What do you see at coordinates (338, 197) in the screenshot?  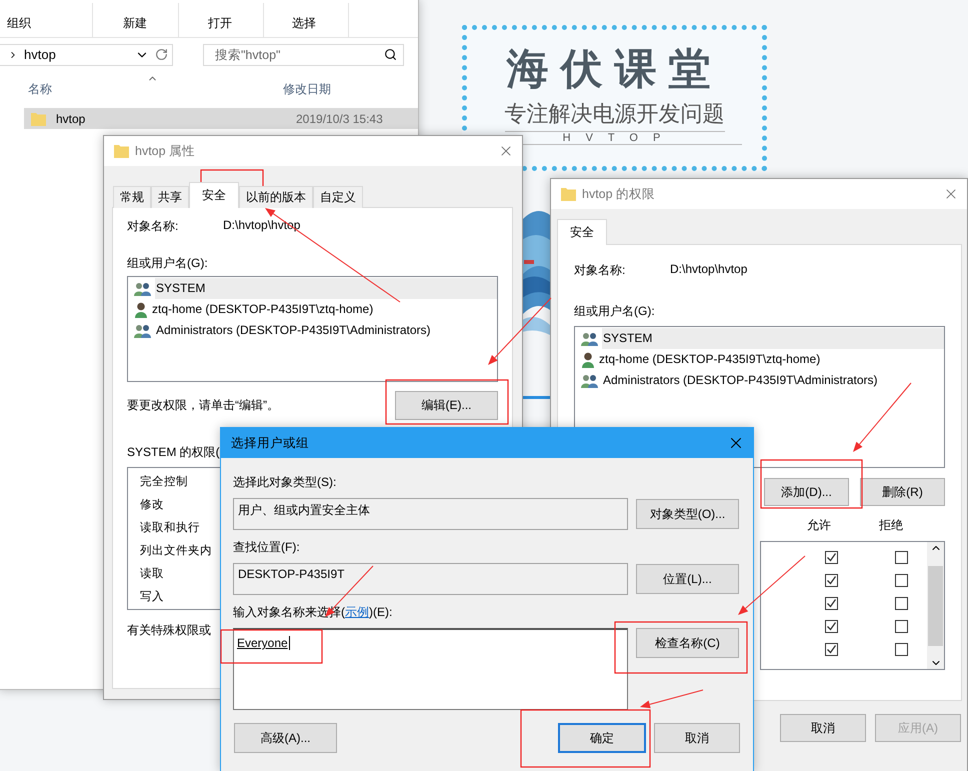 I see `tab: 自定义` at bounding box center [338, 197].